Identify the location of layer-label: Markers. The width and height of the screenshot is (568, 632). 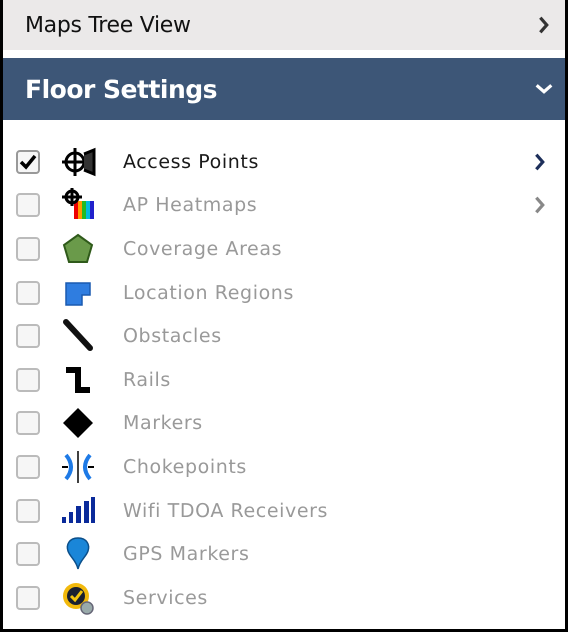
(163, 423).